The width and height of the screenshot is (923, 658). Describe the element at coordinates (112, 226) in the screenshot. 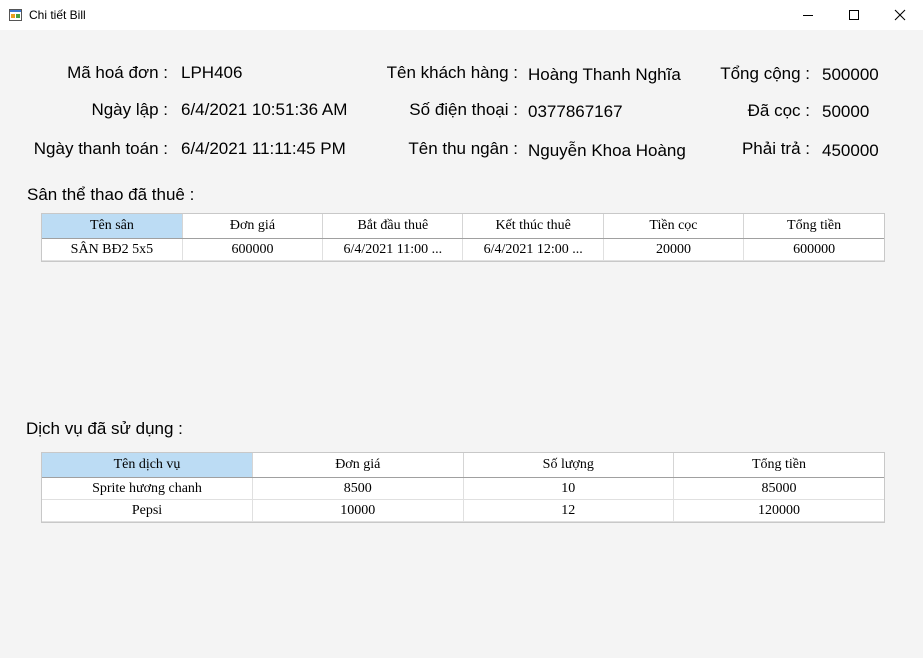

I see `column-header: Tên sân` at that location.